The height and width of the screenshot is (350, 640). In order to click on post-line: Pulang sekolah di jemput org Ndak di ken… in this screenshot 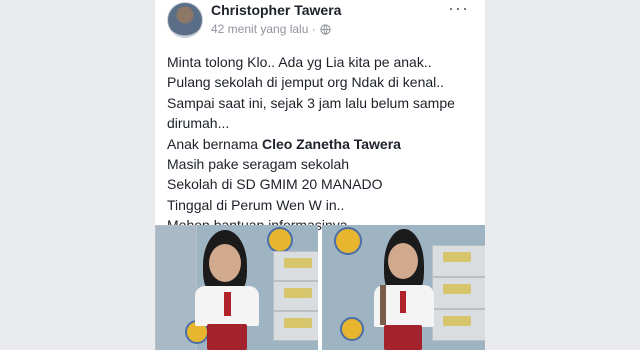, I will do `click(306, 82)`.